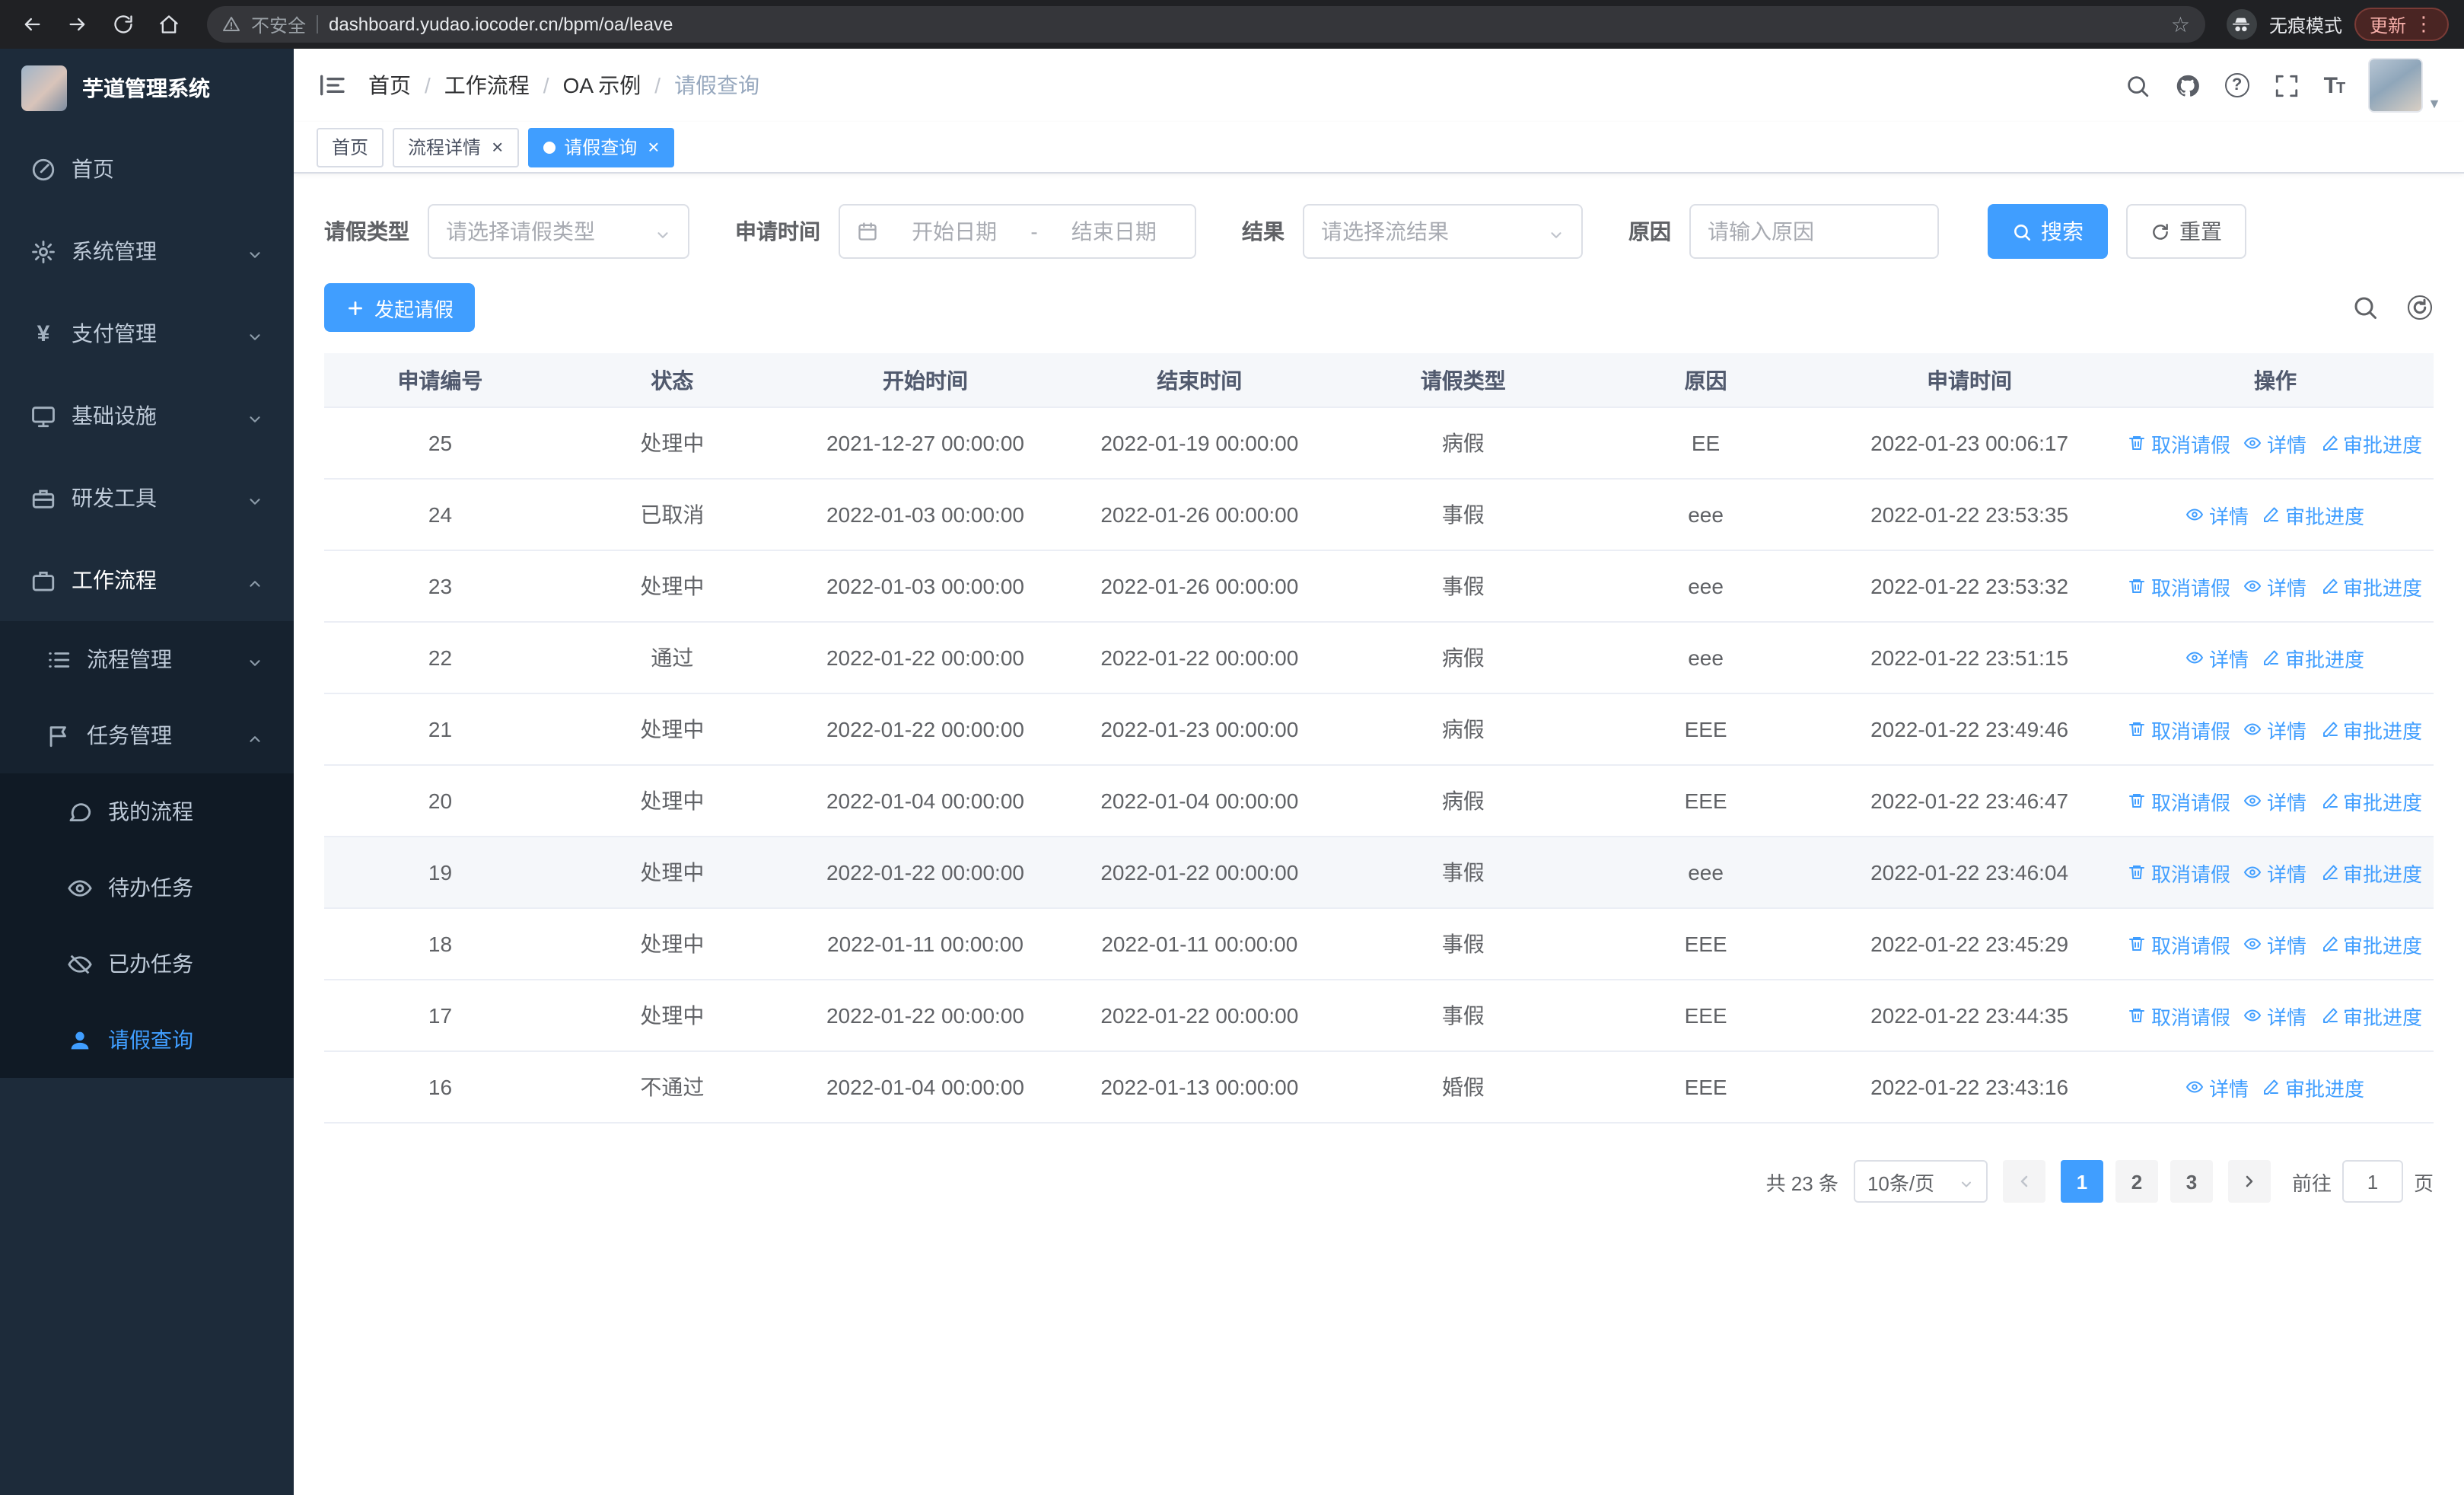 This screenshot has height=1495, width=2464. I want to click on page-size-value: 10条/页, so click(1901, 1183).